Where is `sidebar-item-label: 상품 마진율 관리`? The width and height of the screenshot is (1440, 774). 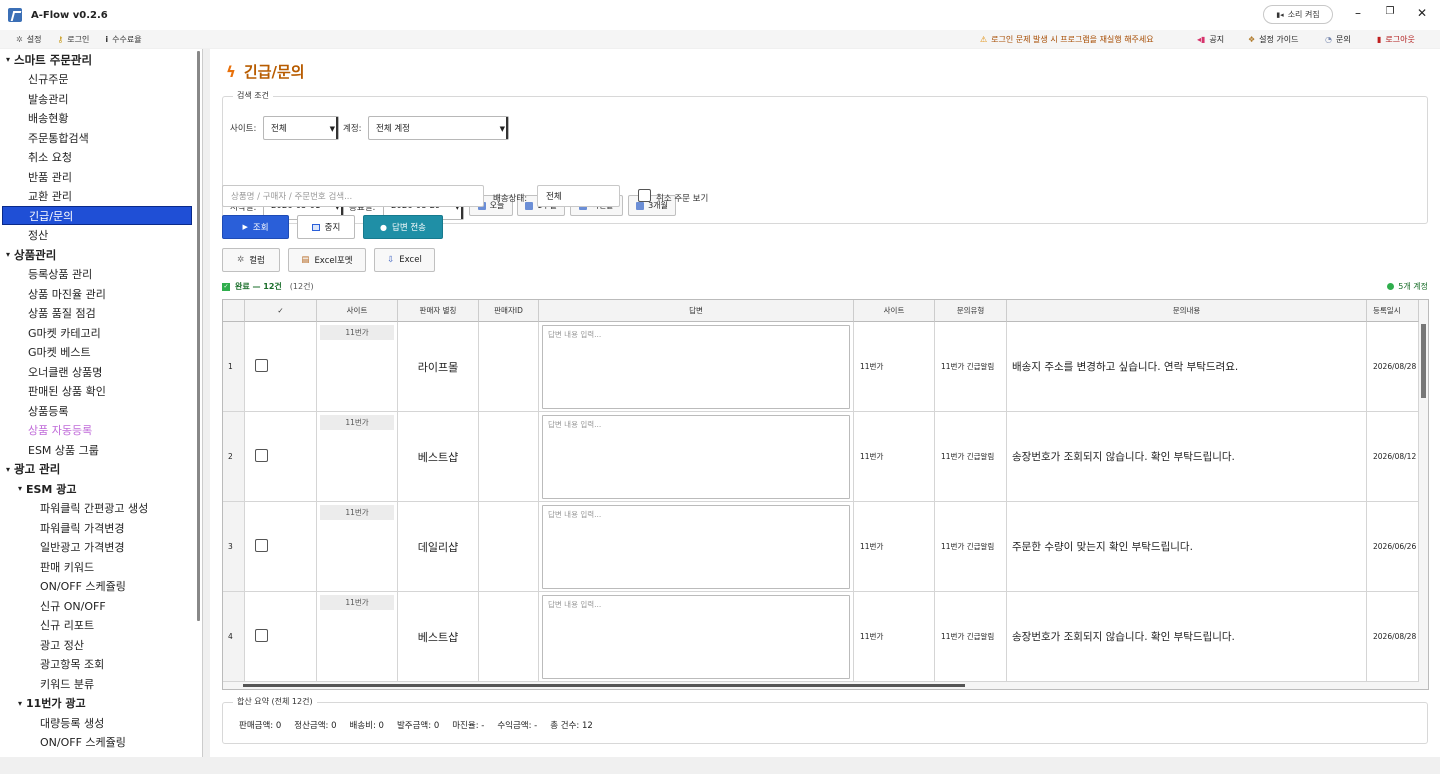
sidebar-item-label: 상품 마진율 관리 is located at coordinates (67, 294).